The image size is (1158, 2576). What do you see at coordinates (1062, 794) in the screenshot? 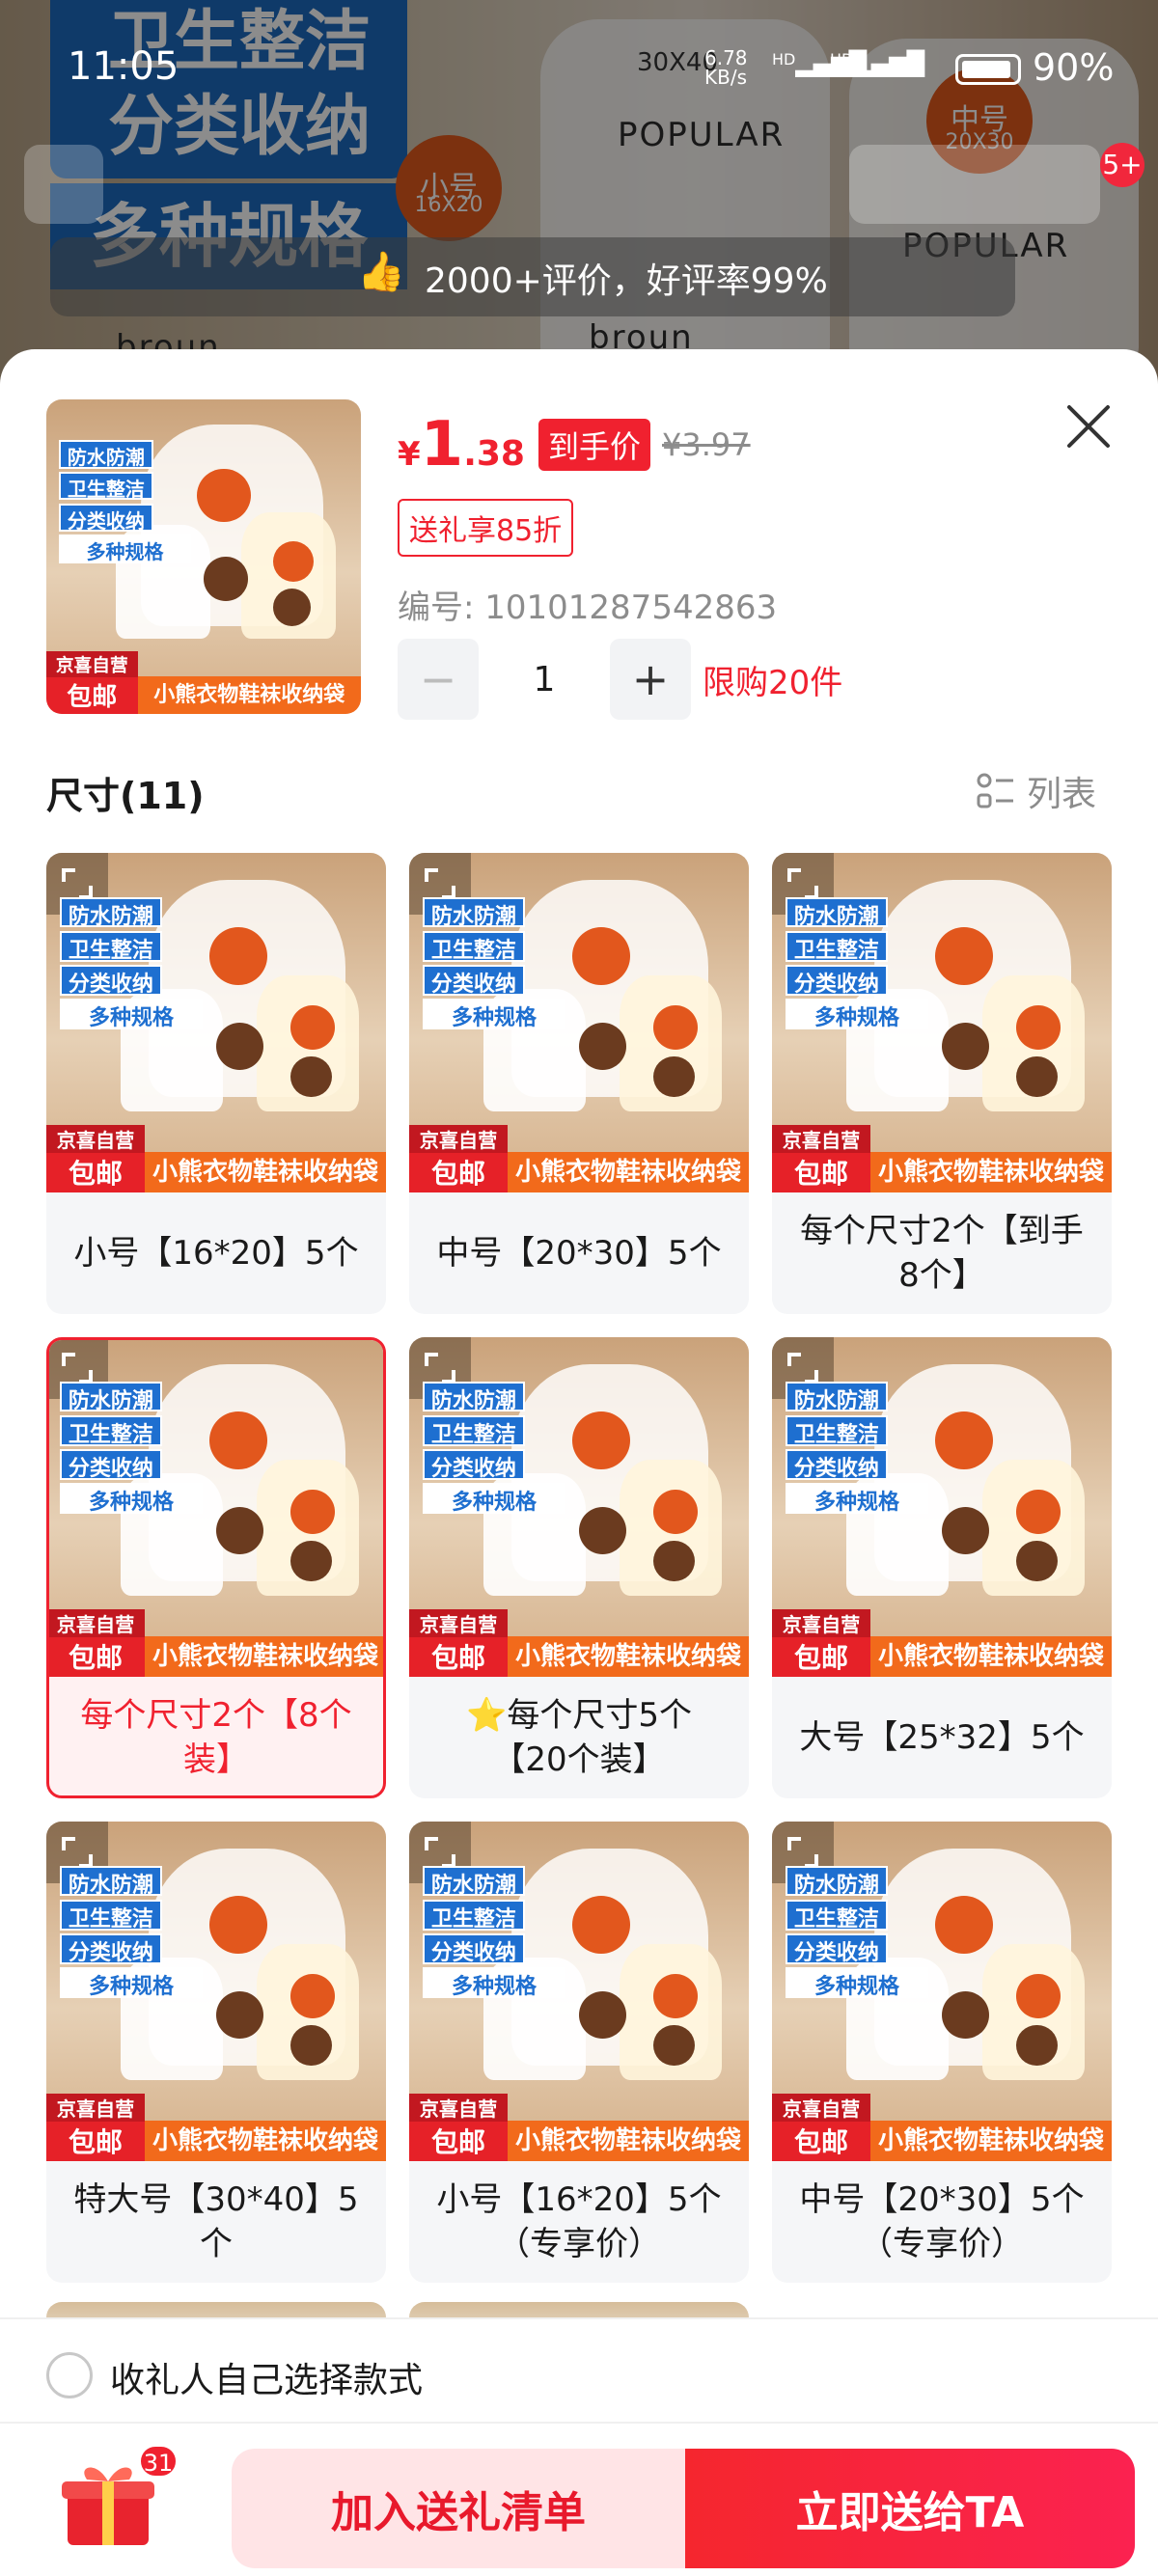
I see `list-view-label: 列表` at bounding box center [1062, 794].